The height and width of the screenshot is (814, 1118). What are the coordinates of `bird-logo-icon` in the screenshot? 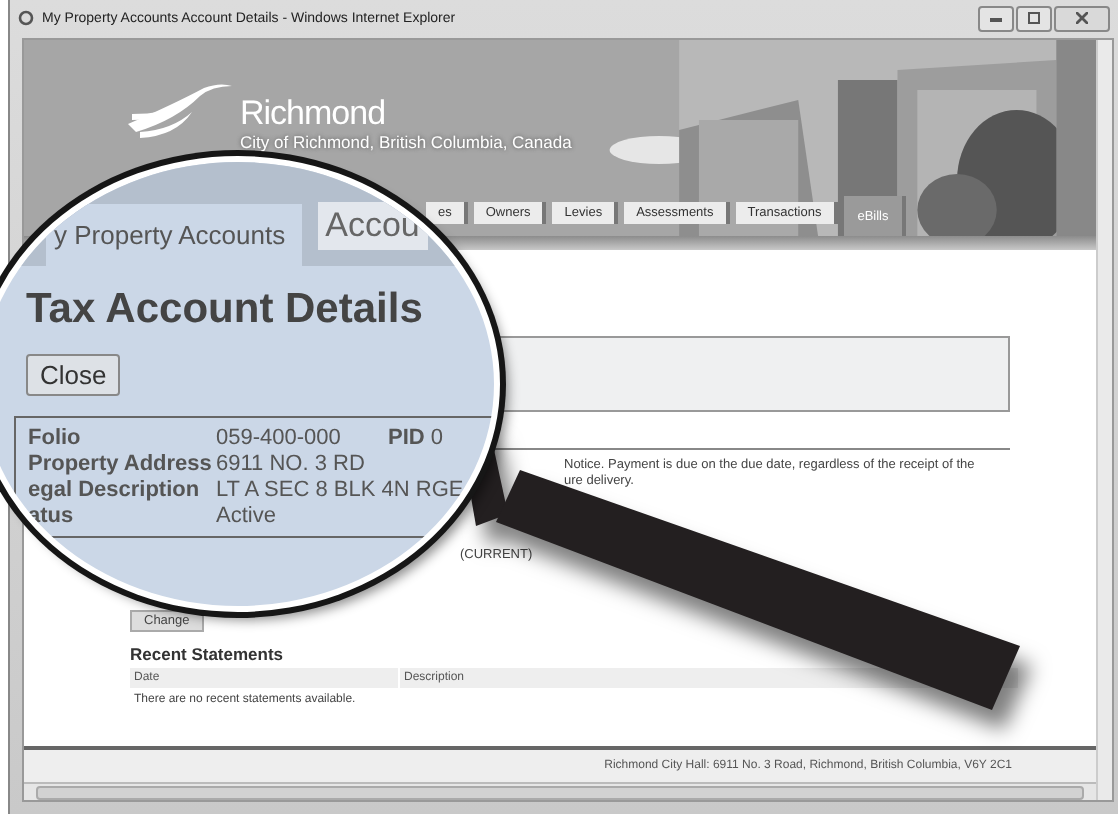 It's located at (178, 110).